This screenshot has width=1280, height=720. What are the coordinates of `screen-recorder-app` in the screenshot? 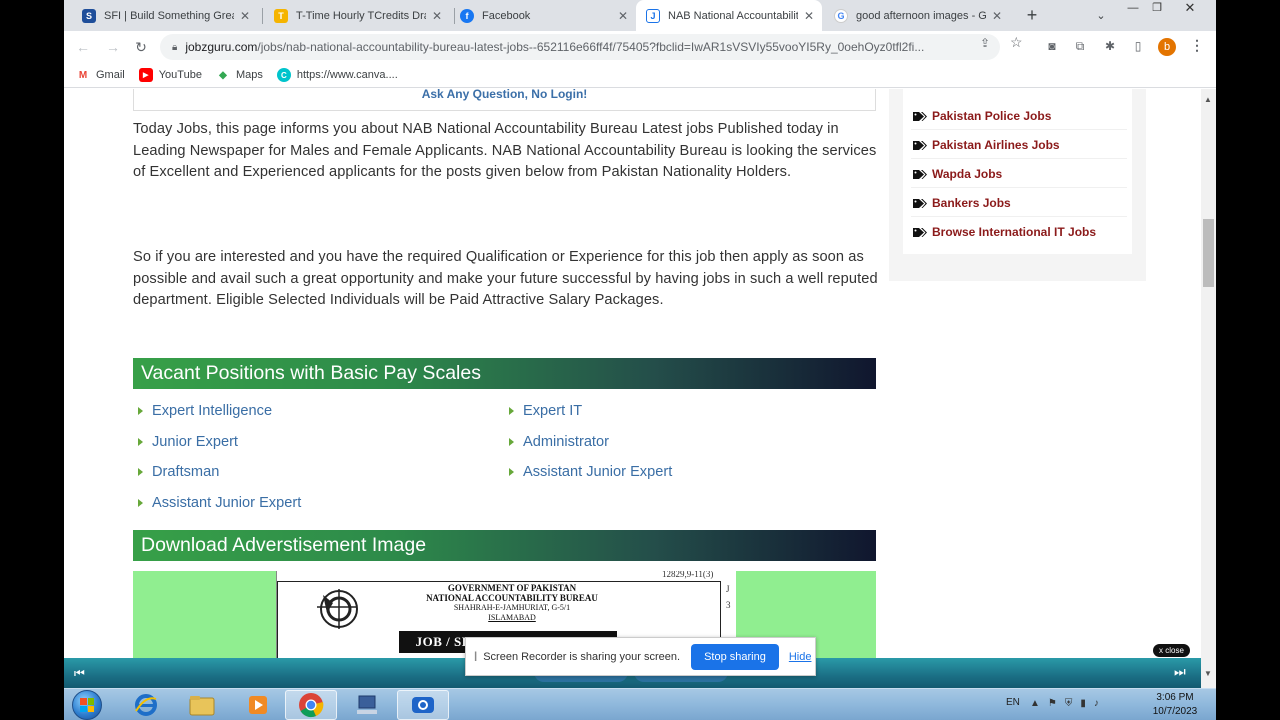 It's located at (423, 705).